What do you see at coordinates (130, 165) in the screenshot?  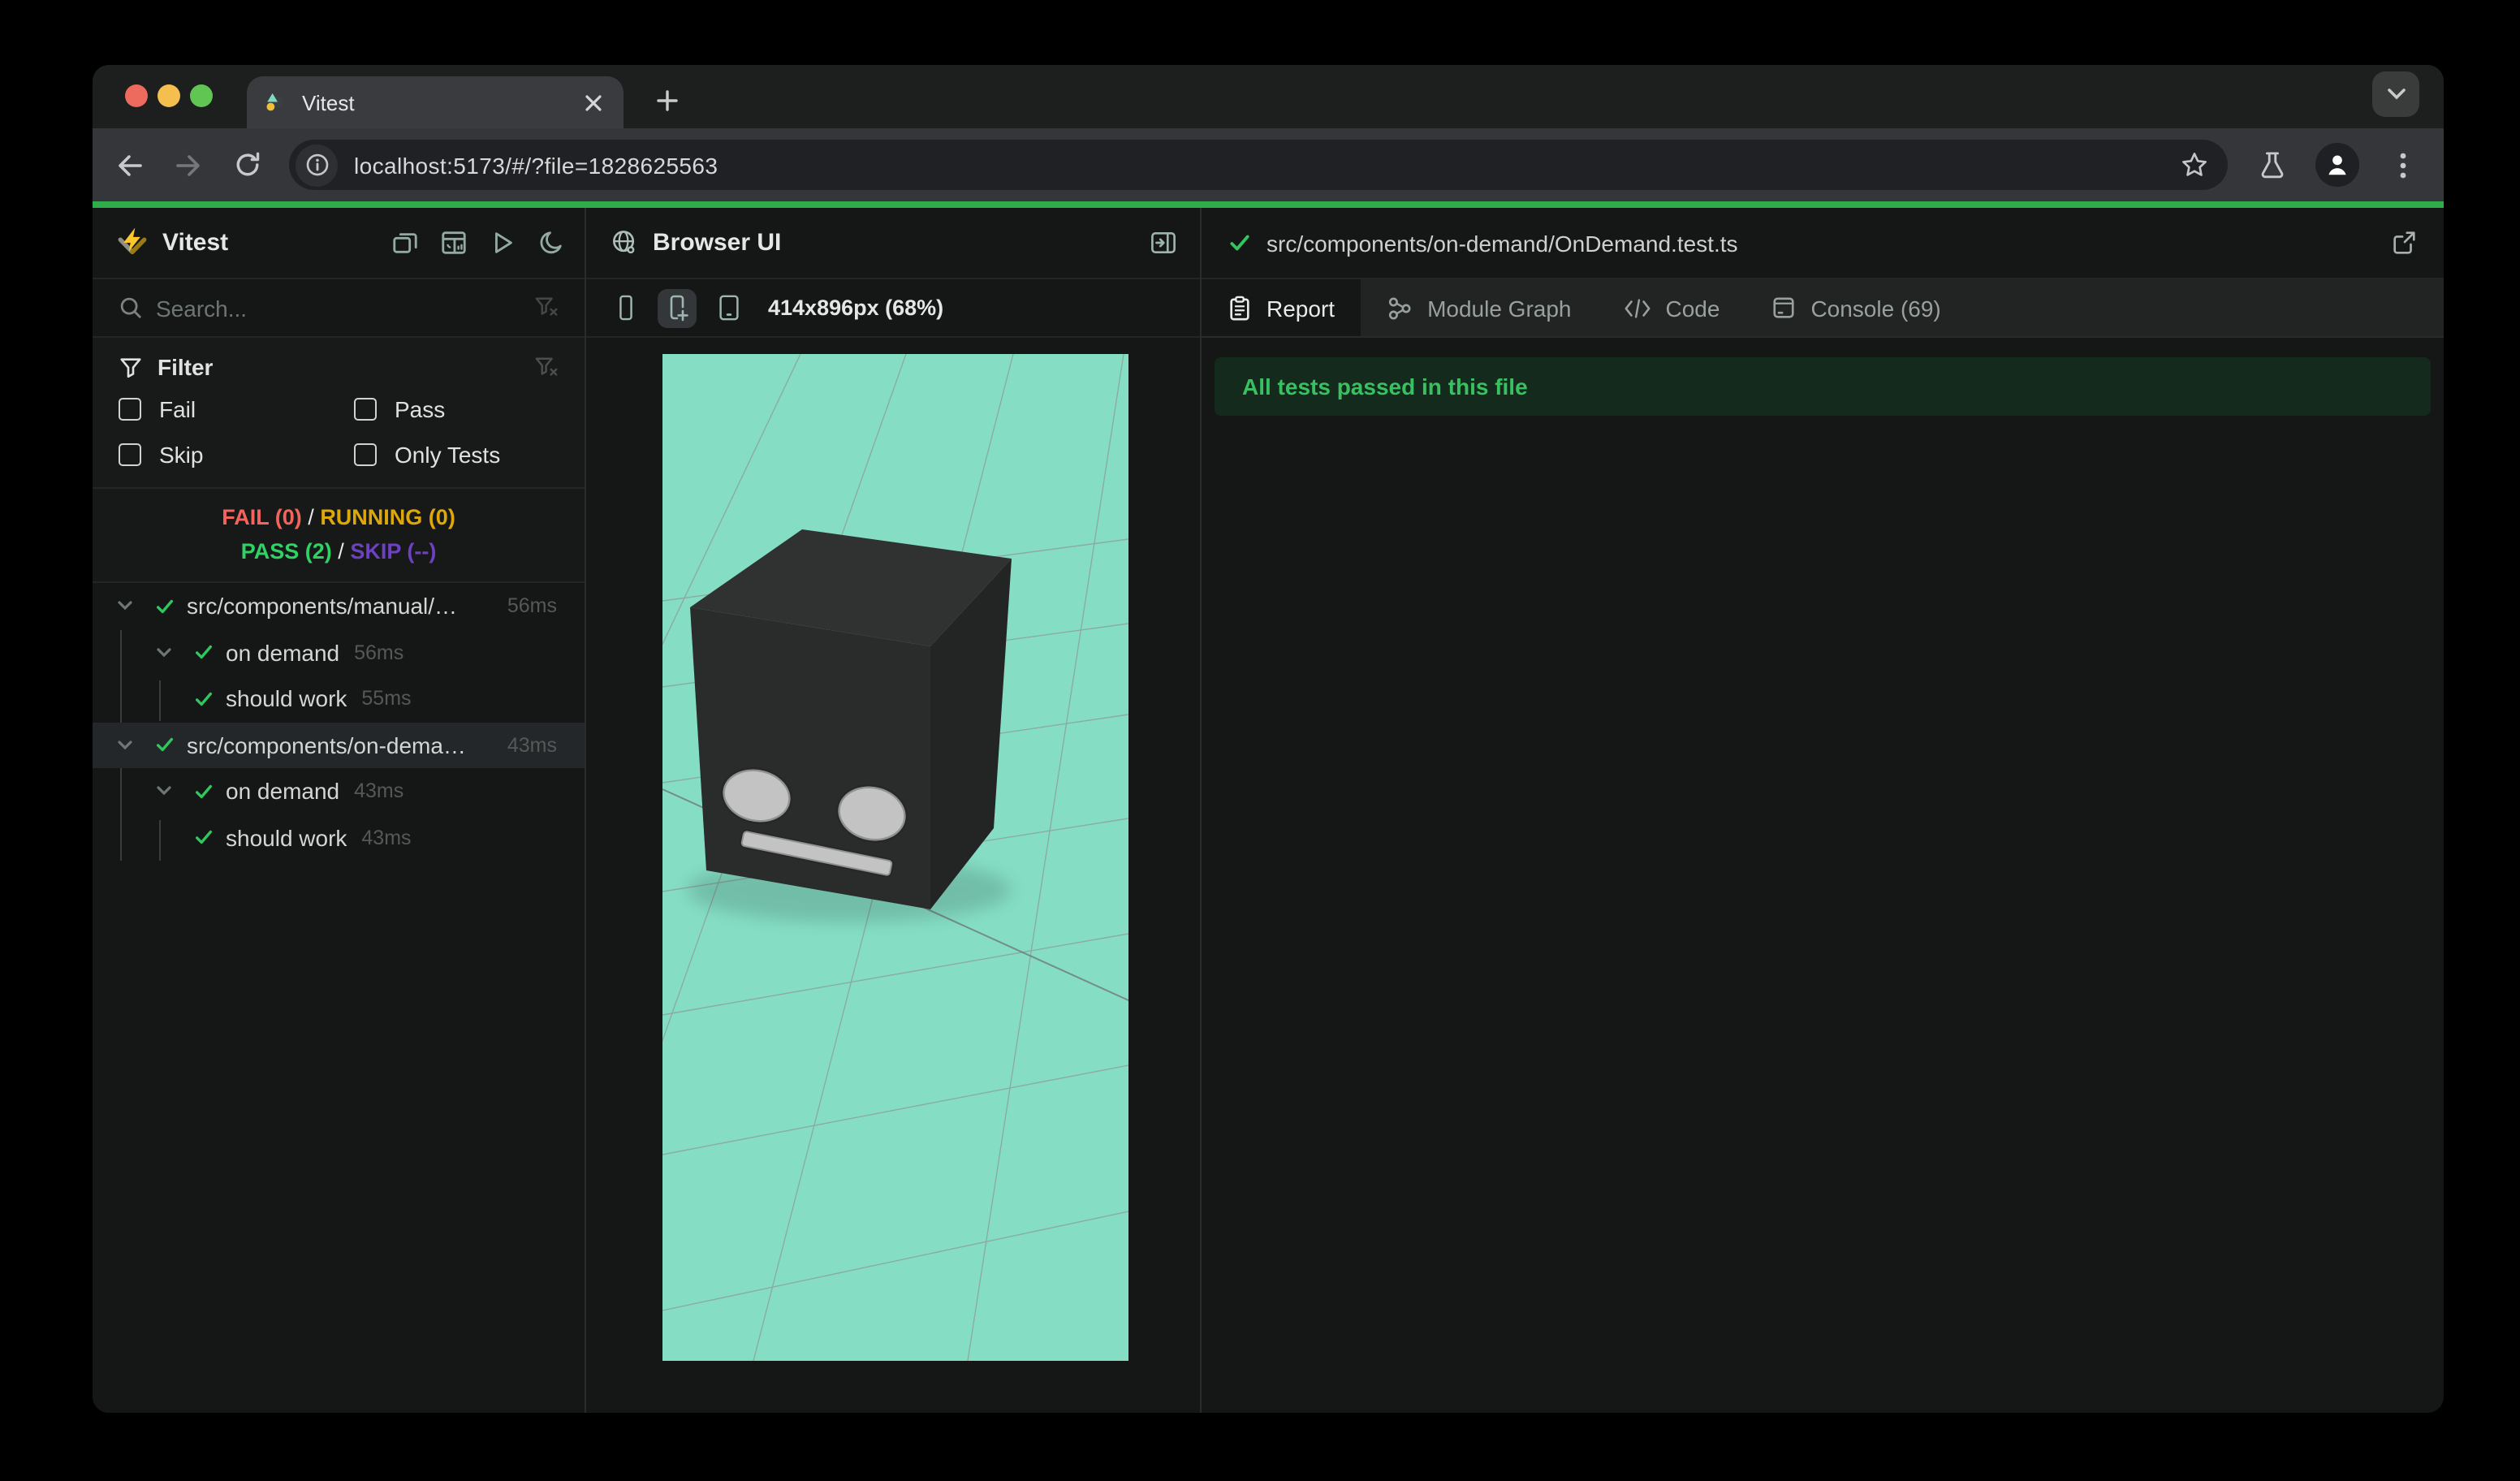 I see `back-button` at bounding box center [130, 165].